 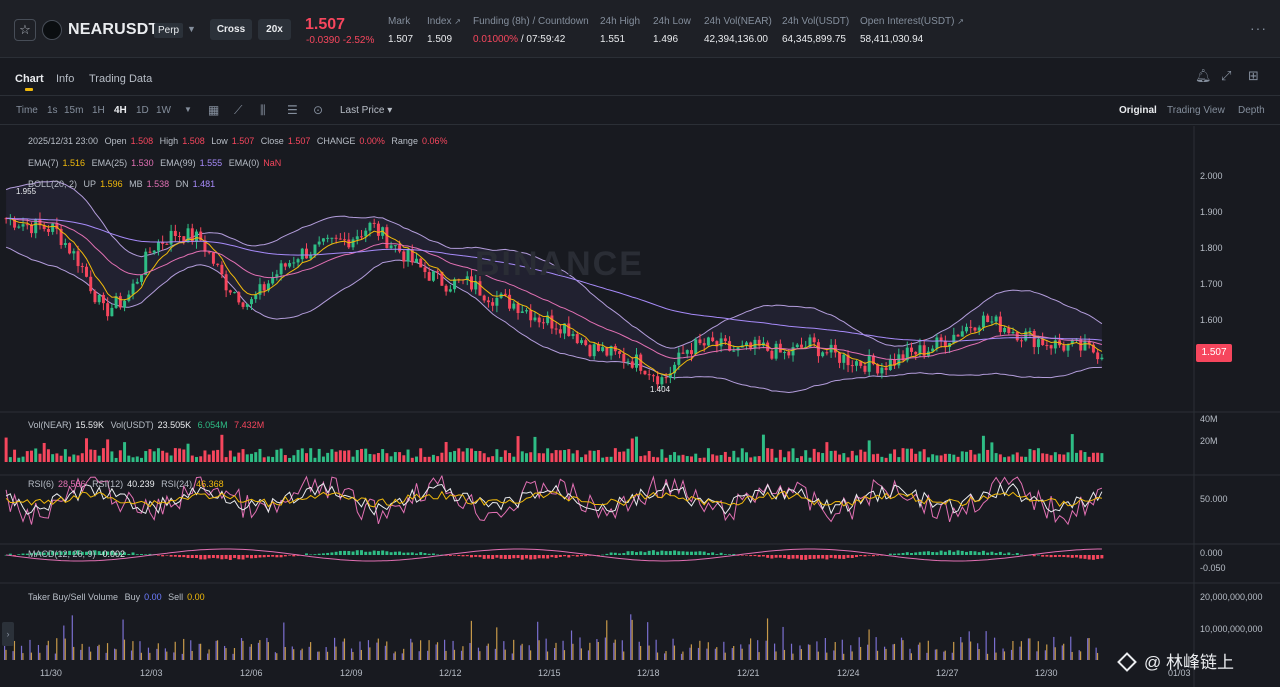 What do you see at coordinates (142, 110) in the screenshot?
I see `interval-1d: 1D` at bounding box center [142, 110].